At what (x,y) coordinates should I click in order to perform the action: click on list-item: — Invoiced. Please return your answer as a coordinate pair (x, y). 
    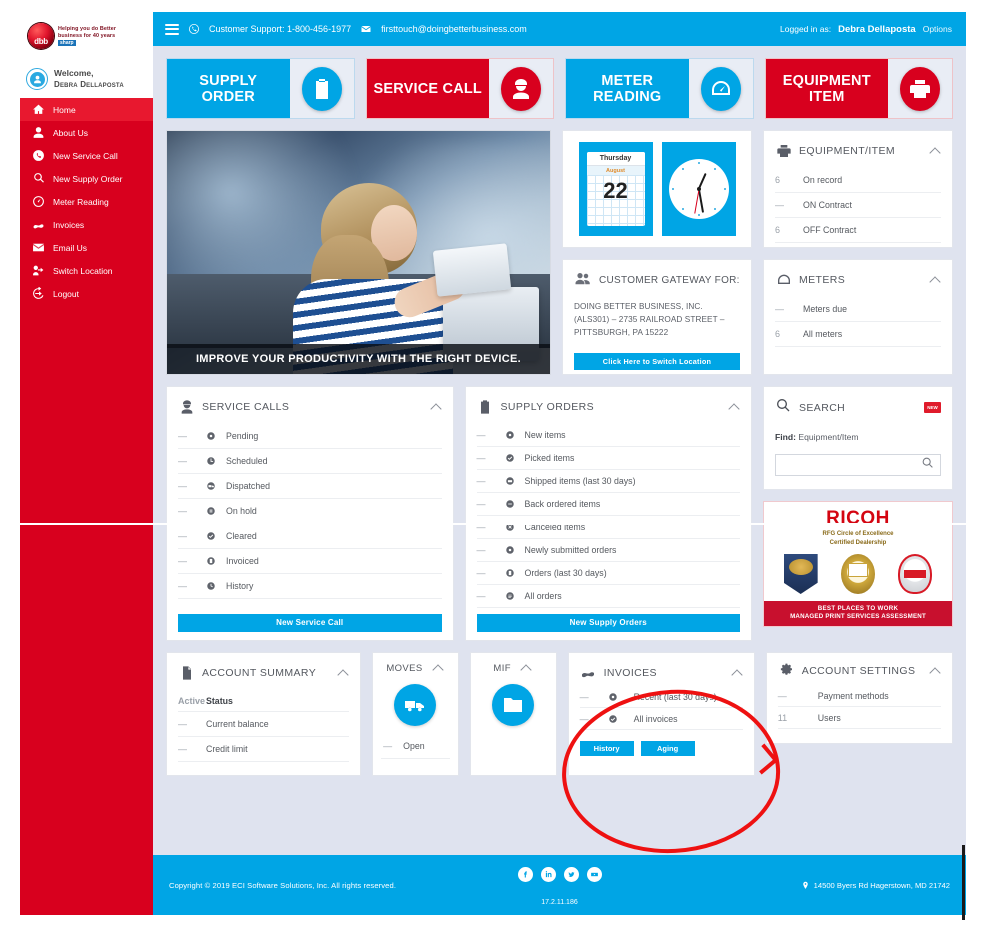
    Looking at the image, I should click on (310, 561).